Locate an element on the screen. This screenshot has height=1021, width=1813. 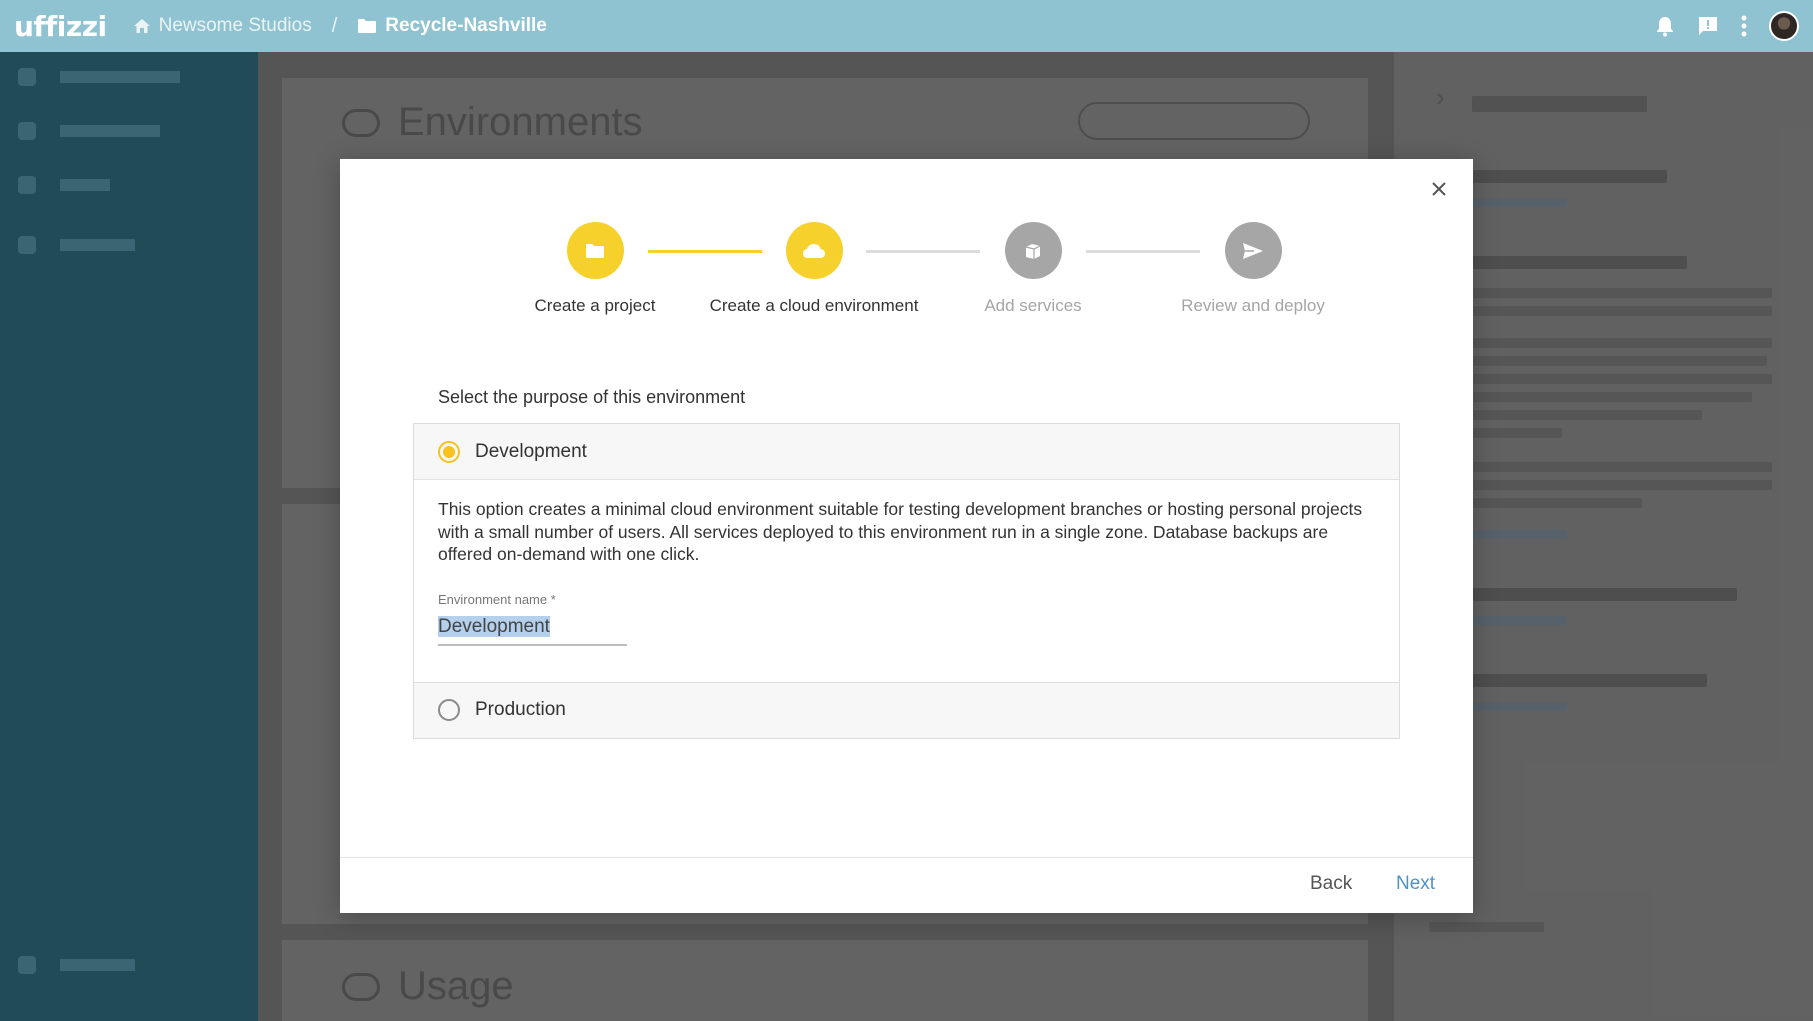
breadcrumb-org-label: Newsome Studios is located at coordinates (235, 25).